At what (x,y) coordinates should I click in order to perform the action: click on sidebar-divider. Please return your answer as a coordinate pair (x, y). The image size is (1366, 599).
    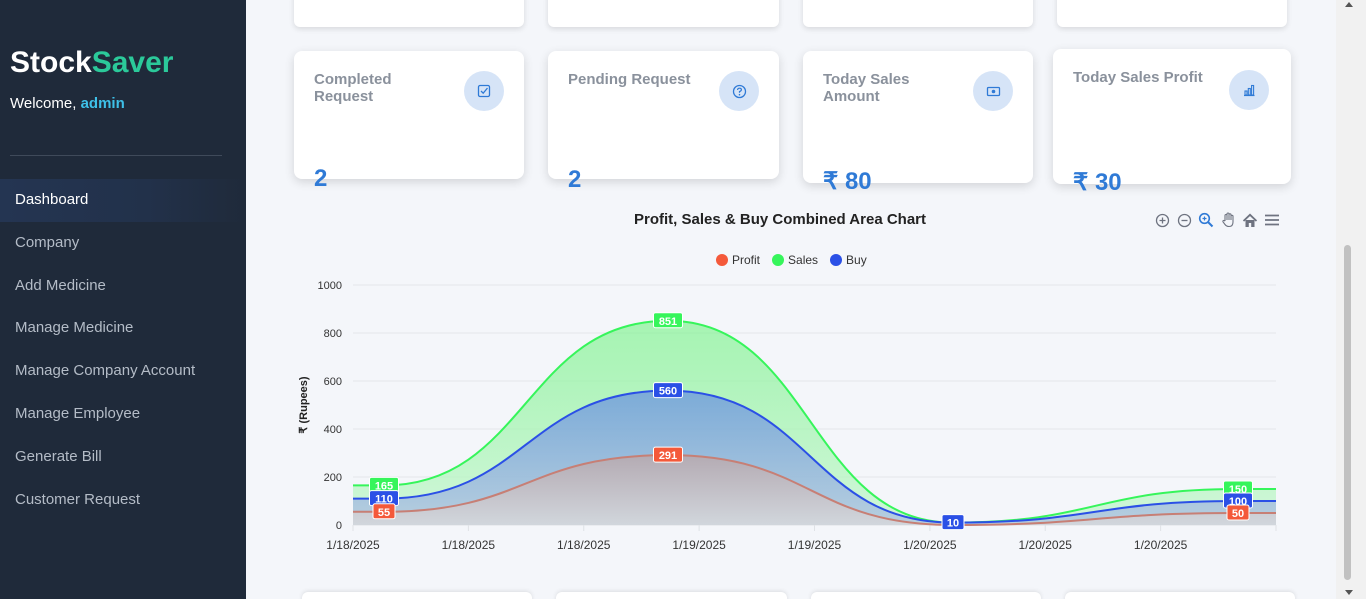
    Looking at the image, I should click on (116, 155).